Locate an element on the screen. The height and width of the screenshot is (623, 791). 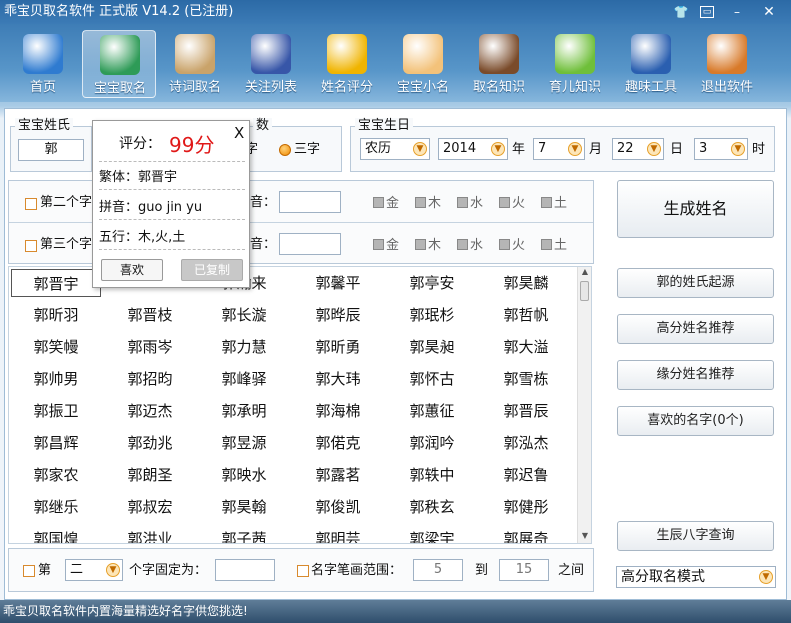
vertical-scrollbar: ▲ ▼ is located at coordinates (584, 405).